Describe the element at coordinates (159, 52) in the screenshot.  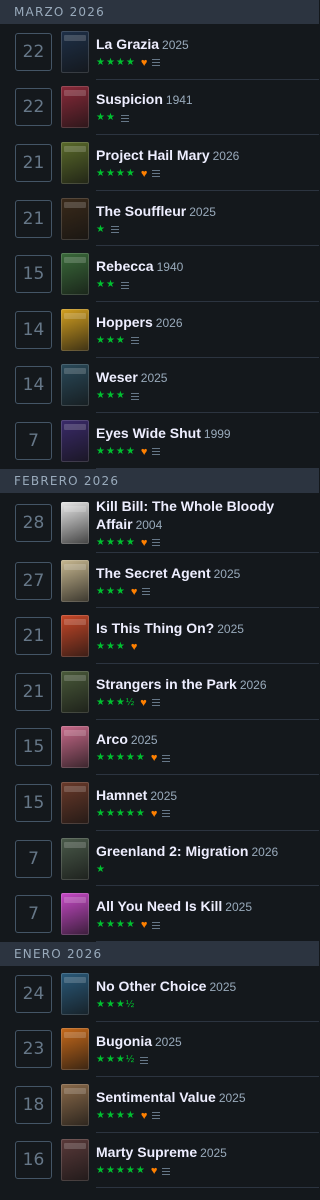
I see `diary-entry: 22 La Grazia 2025 ★★★★ ♥` at that location.